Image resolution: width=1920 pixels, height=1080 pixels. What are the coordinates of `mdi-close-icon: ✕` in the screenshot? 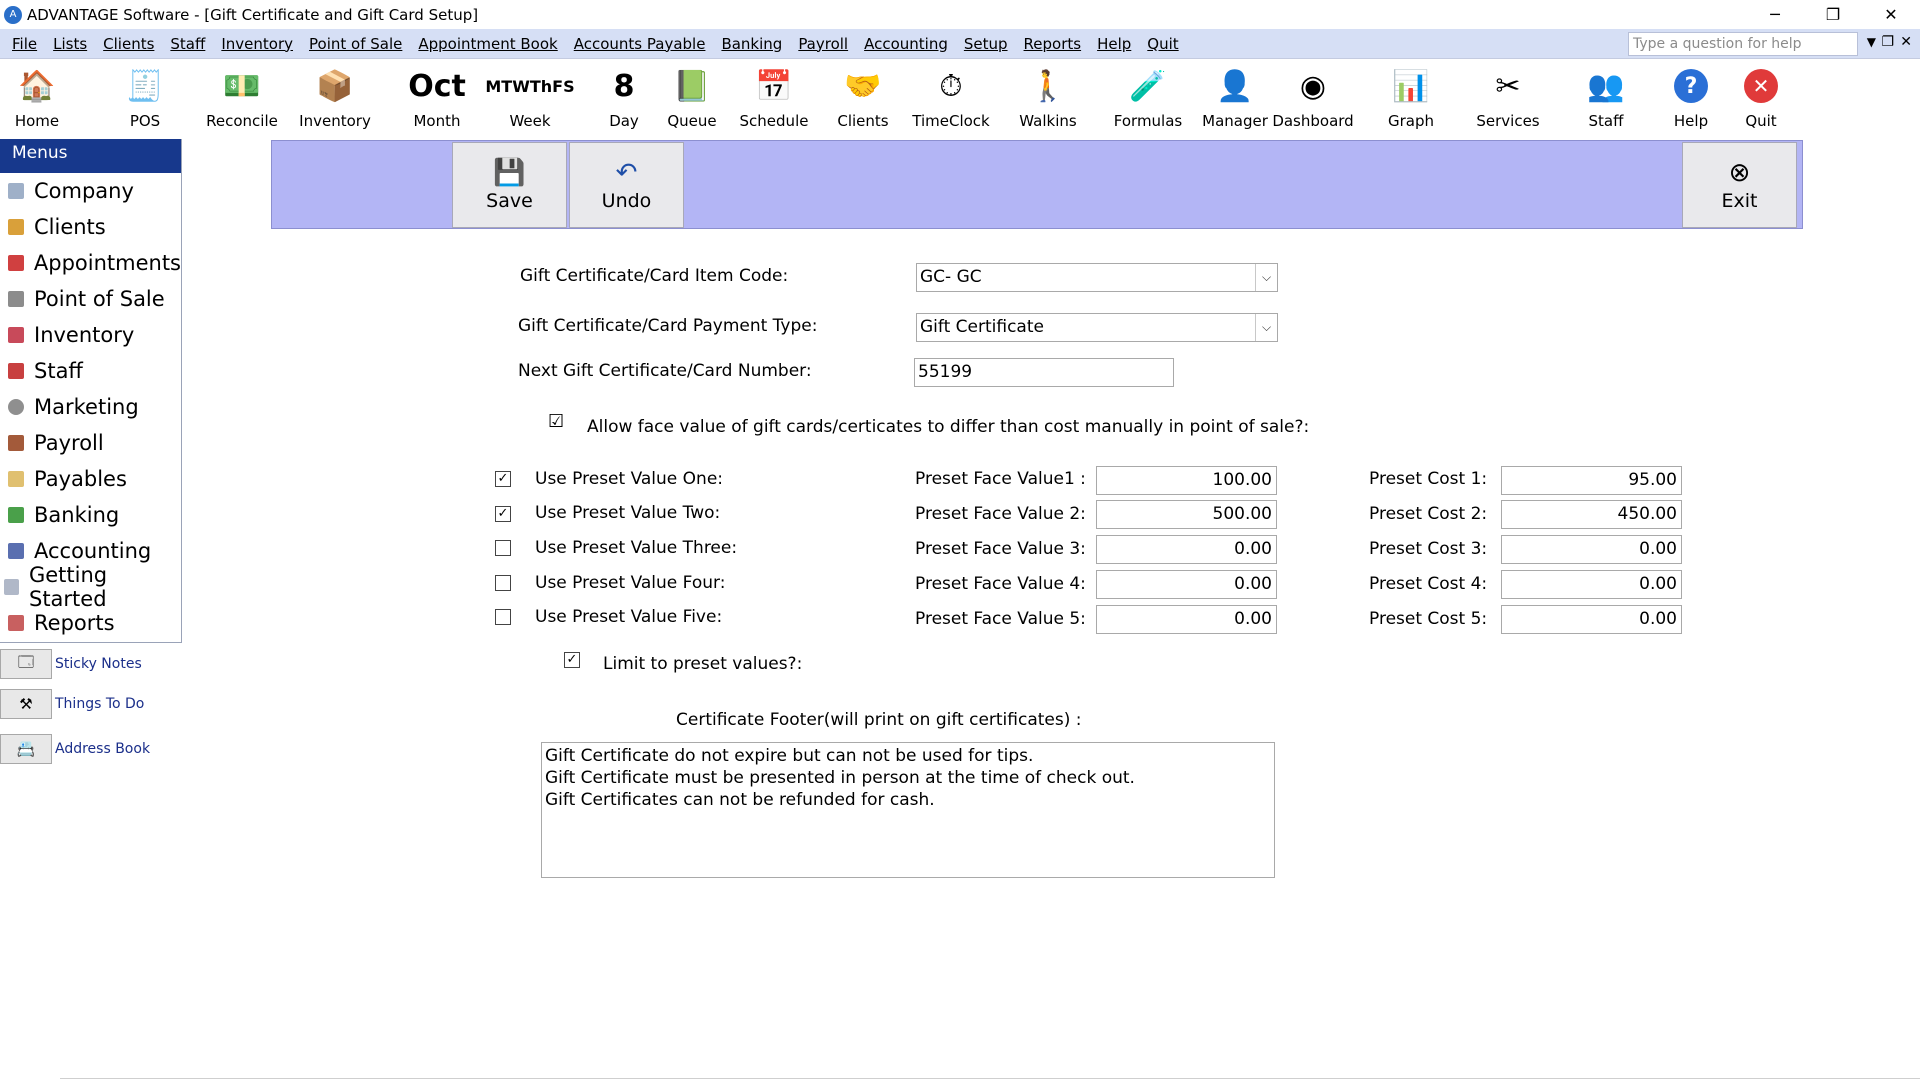 It's located at (1906, 42).